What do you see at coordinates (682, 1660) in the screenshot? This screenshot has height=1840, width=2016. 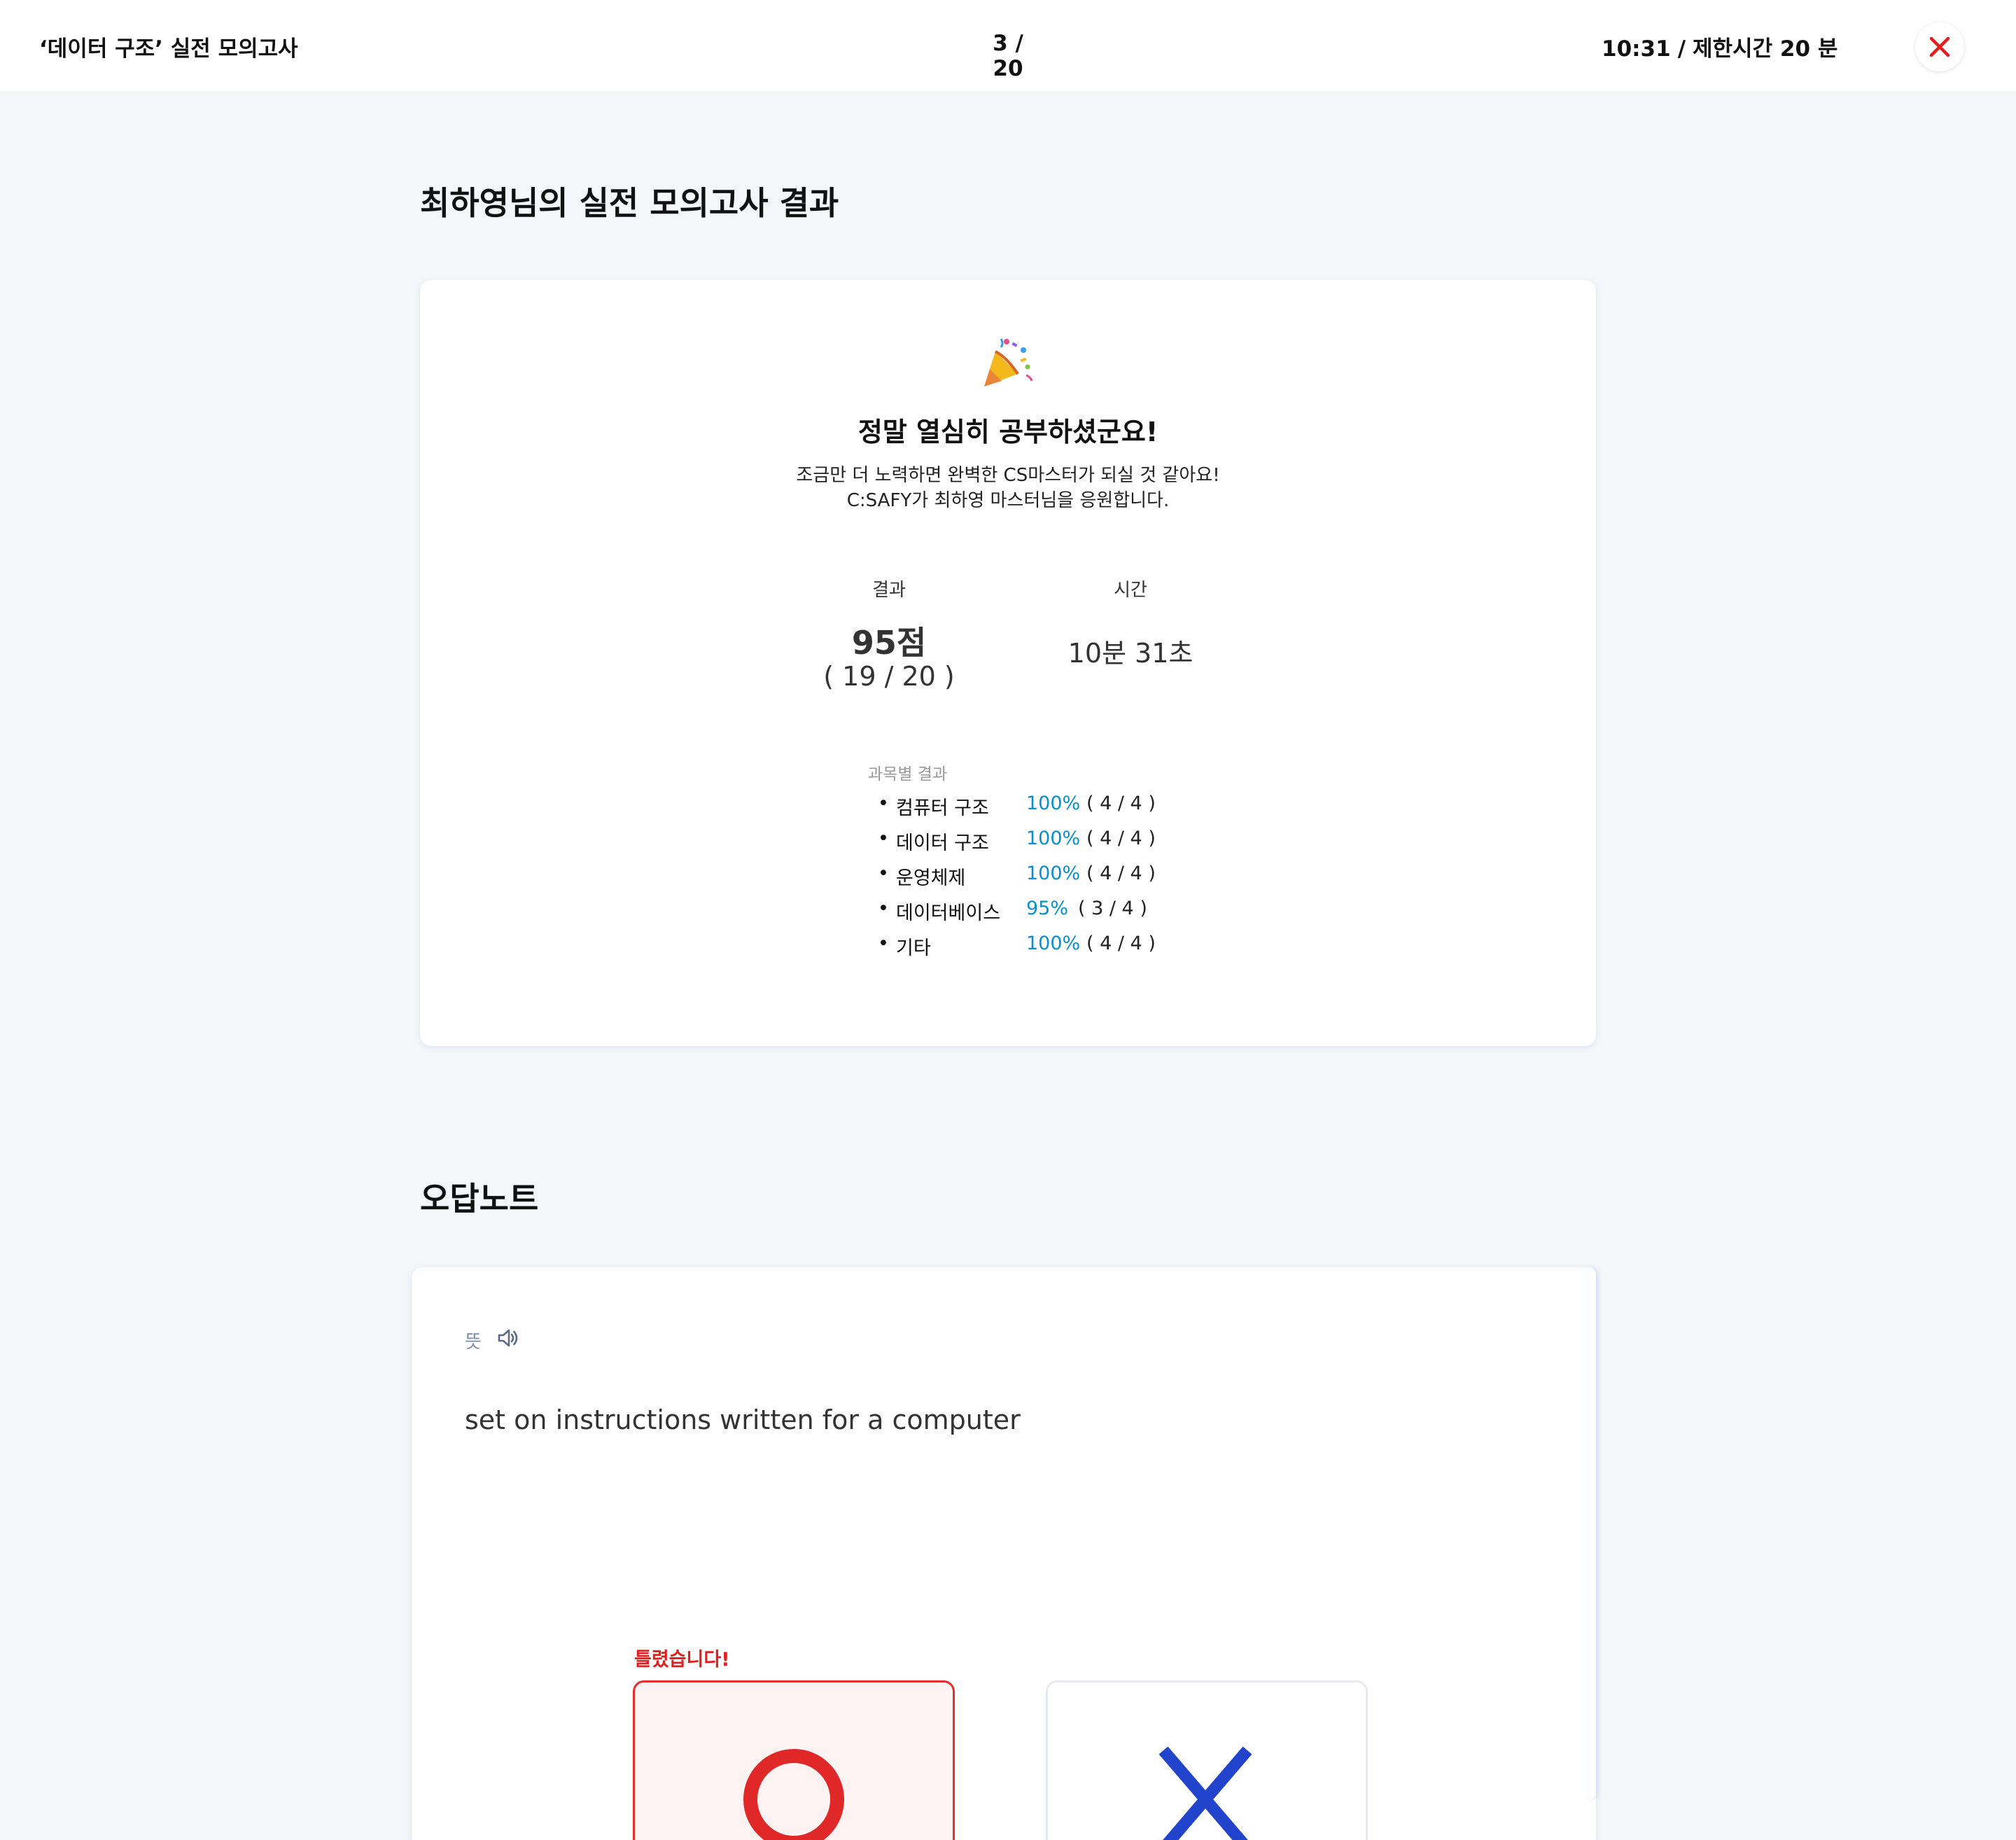 I see `wrong-answer-label: 틀렸습니다!` at bounding box center [682, 1660].